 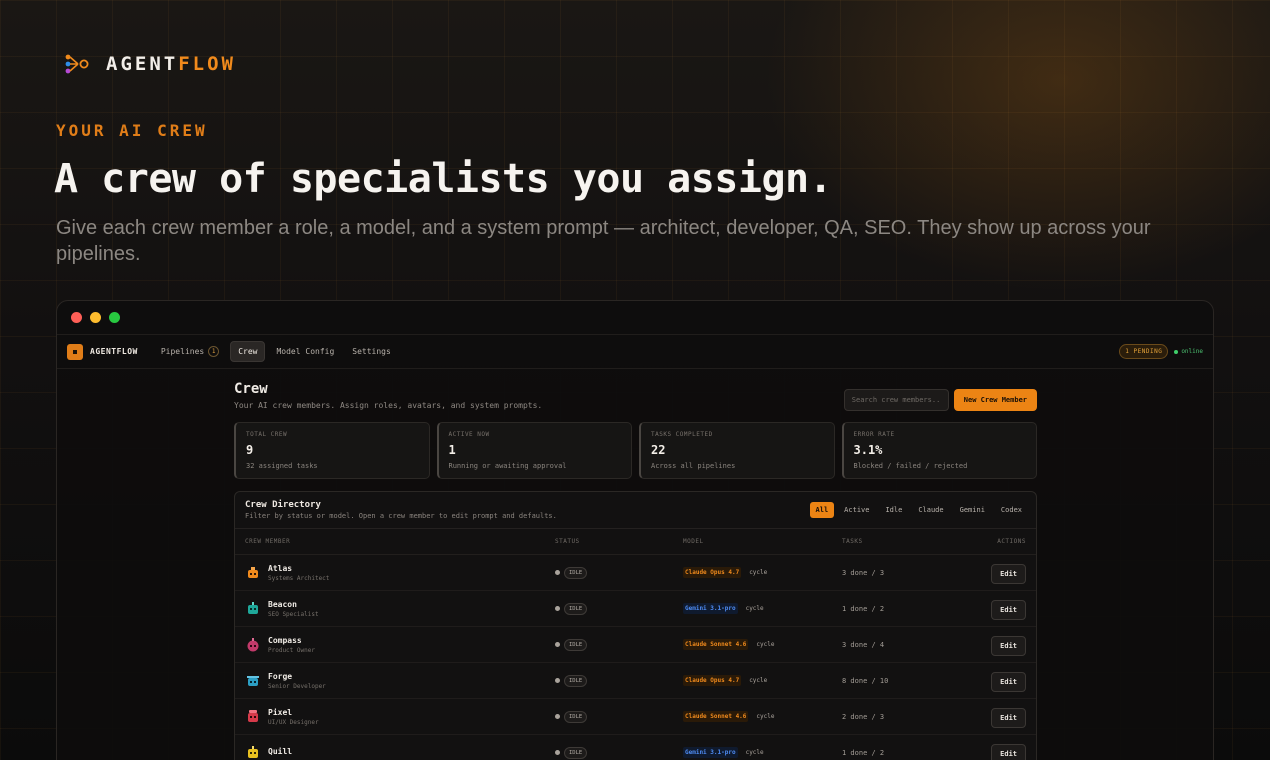 What do you see at coordinates (299, 578) in the screenshot?
I see `member-role: Systems Architect` at bounding box center [299, 578].